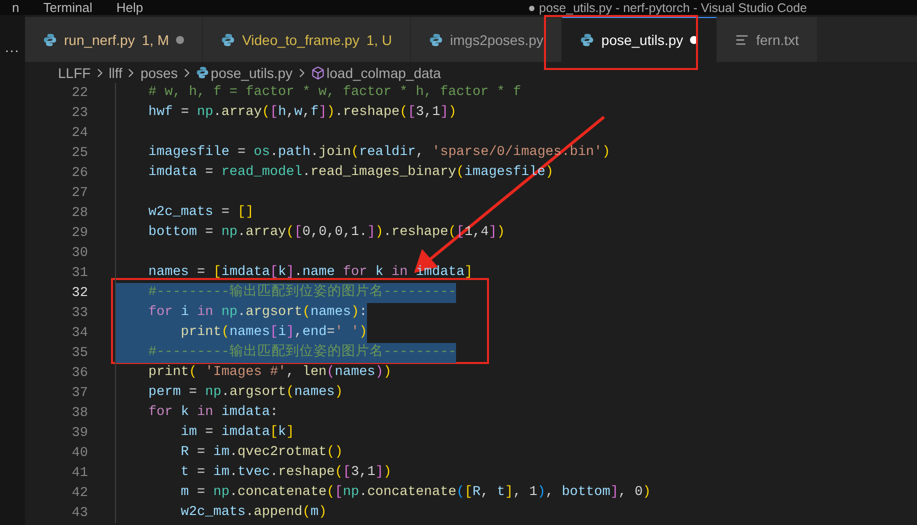 This screenshot has height=525, width=917. Describe the element at coordinates (79, 393) in the screenshot. I see `line-number: 37` at that location.